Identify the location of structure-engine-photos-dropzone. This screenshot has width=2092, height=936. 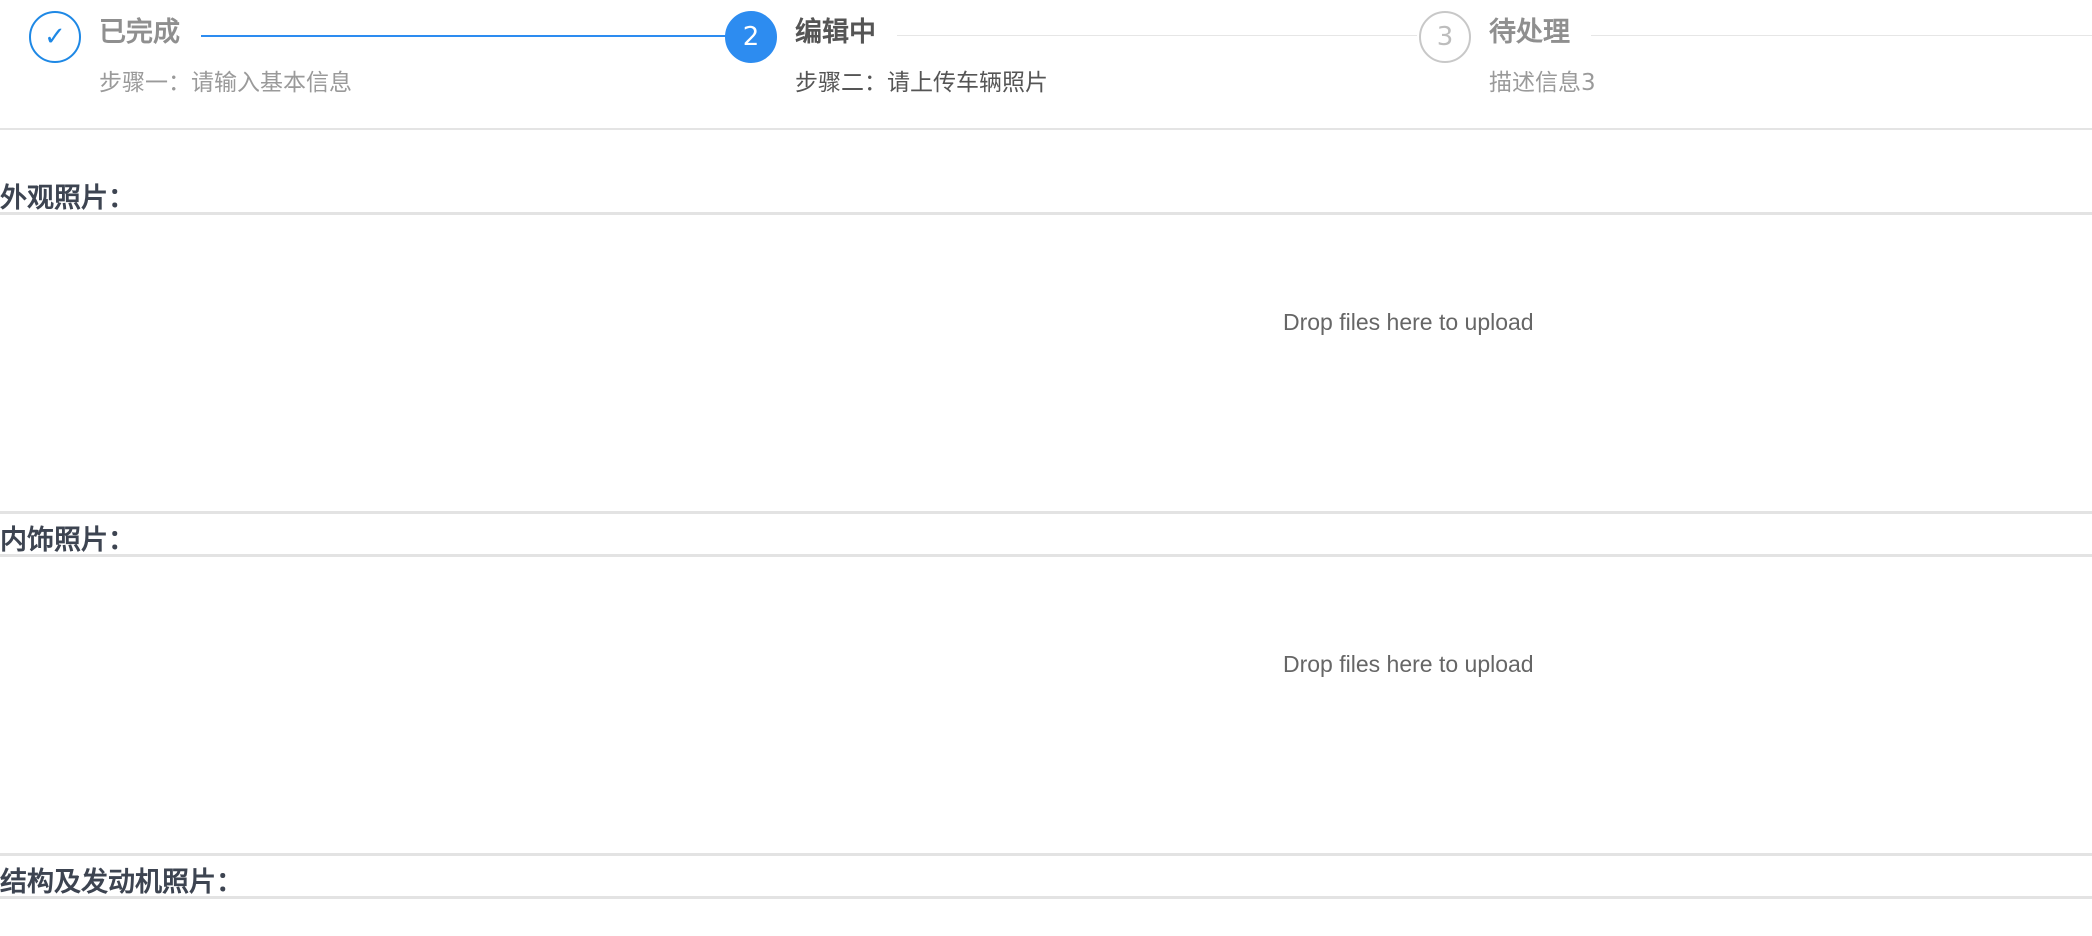
(1046, 916).